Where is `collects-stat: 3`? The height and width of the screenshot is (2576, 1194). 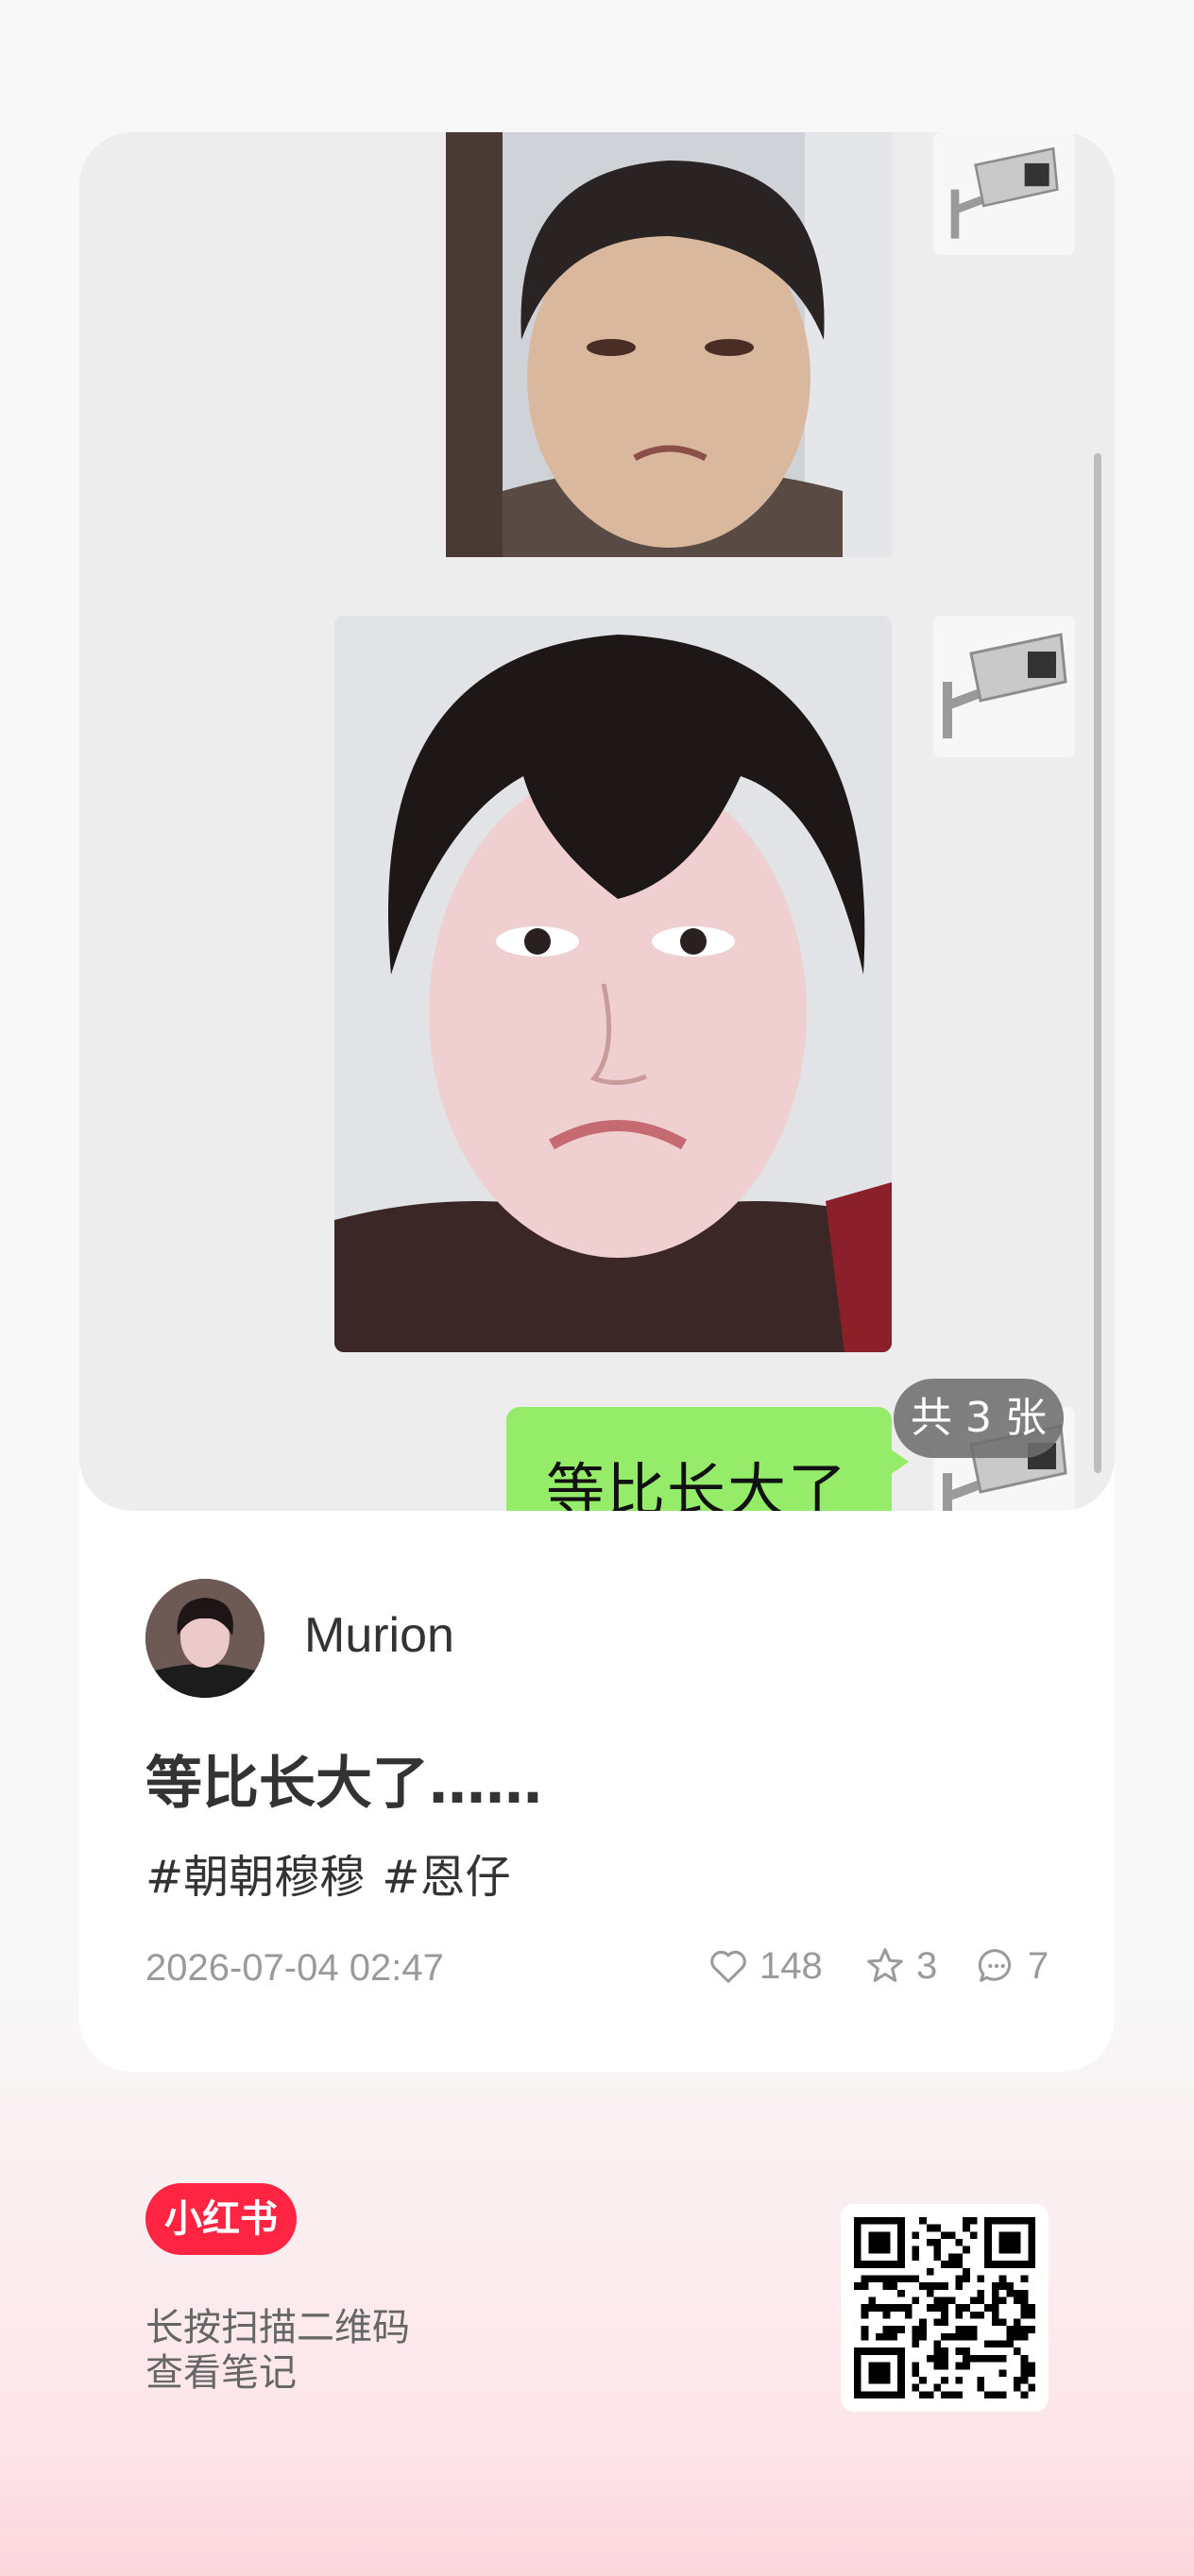
collects-stat: 3 is located at coordinates (900, 1966).